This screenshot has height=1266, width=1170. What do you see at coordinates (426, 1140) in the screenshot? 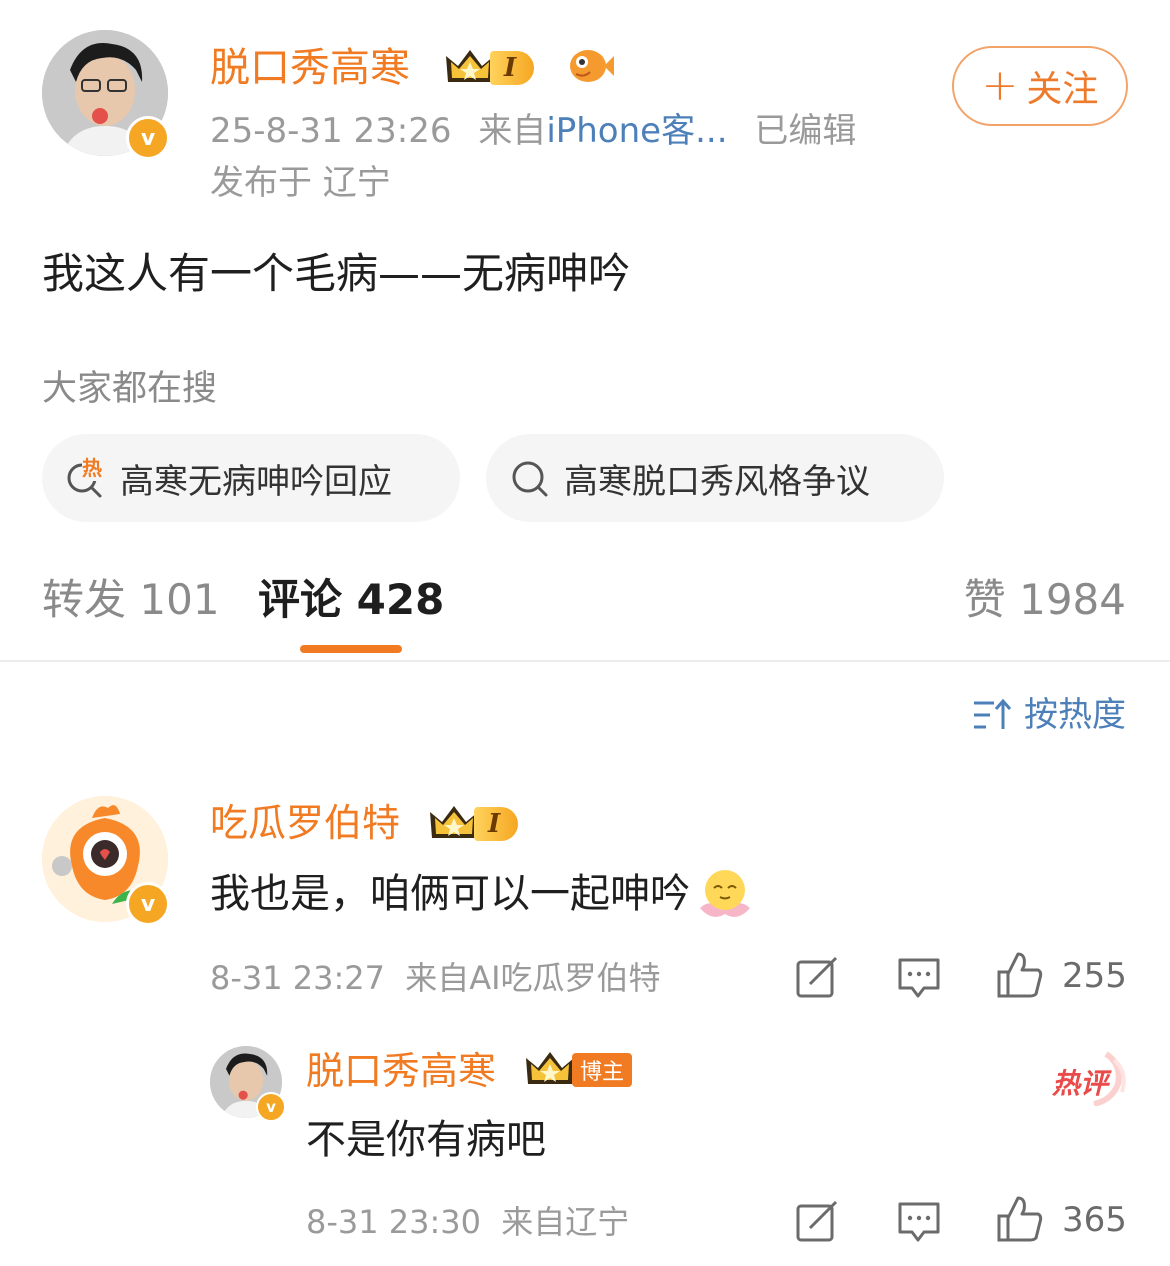
I see `reply-text: 不是你有病吧` at bounding box center [426, 1140].